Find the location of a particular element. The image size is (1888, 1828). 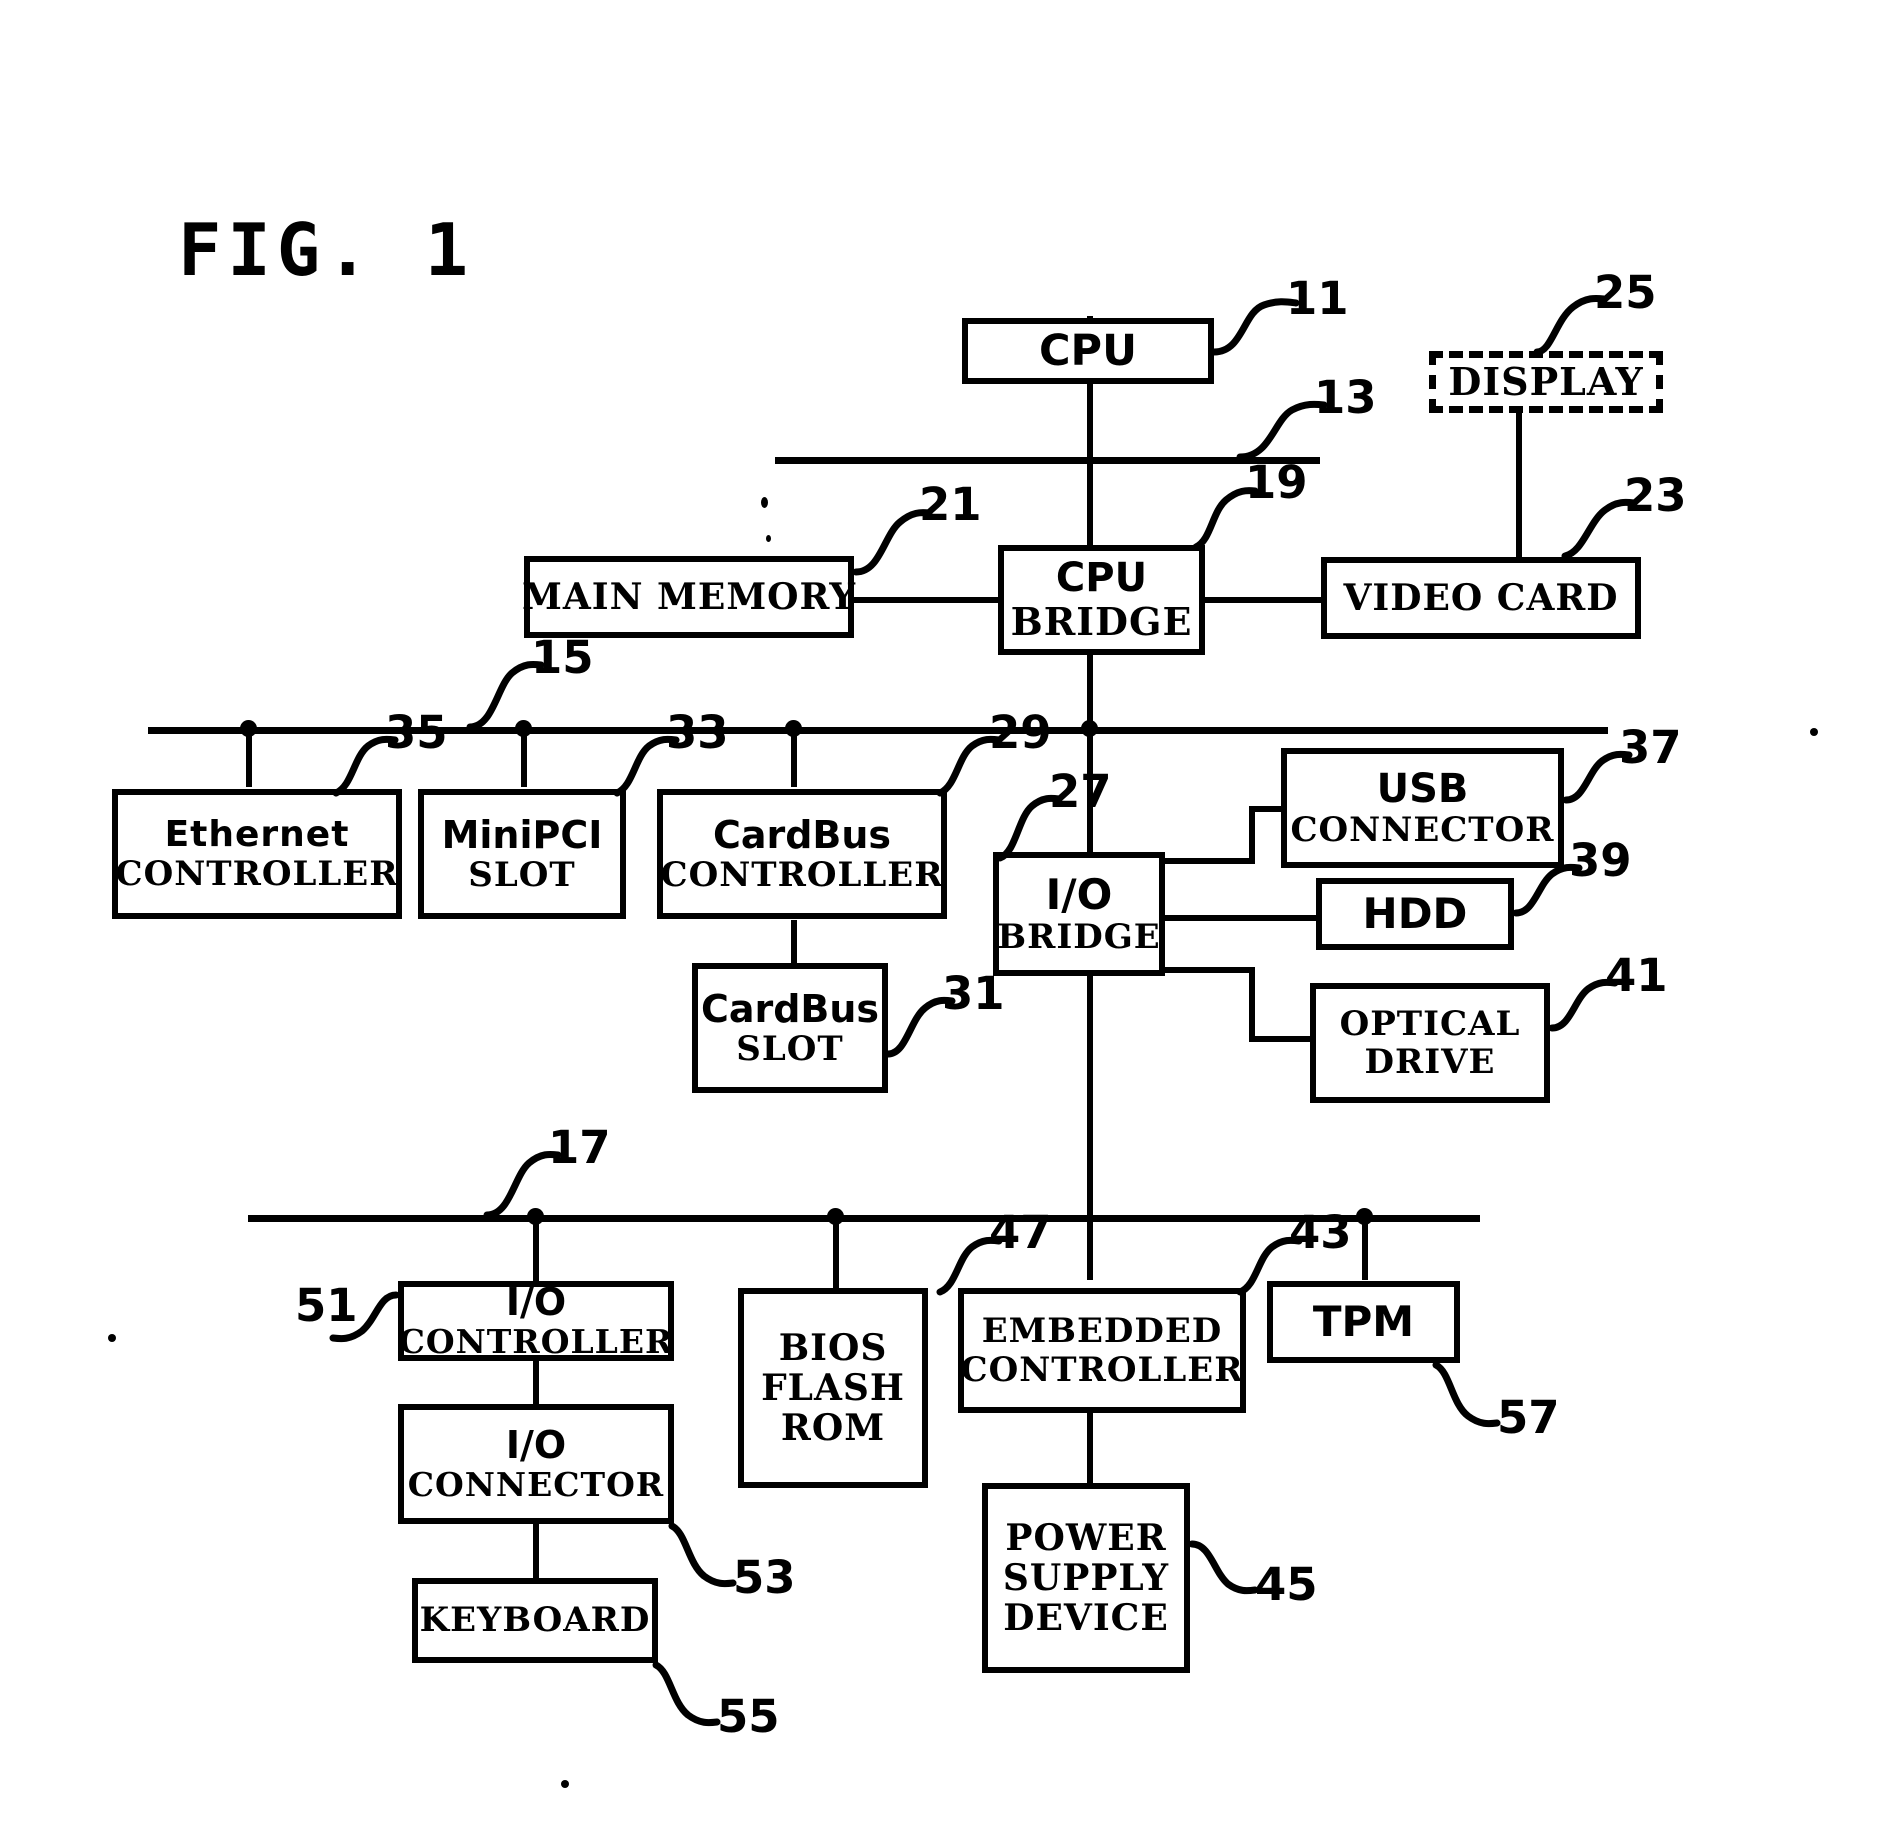

ref-numeral-43: 43 is located at coordinates (1320, 1232).